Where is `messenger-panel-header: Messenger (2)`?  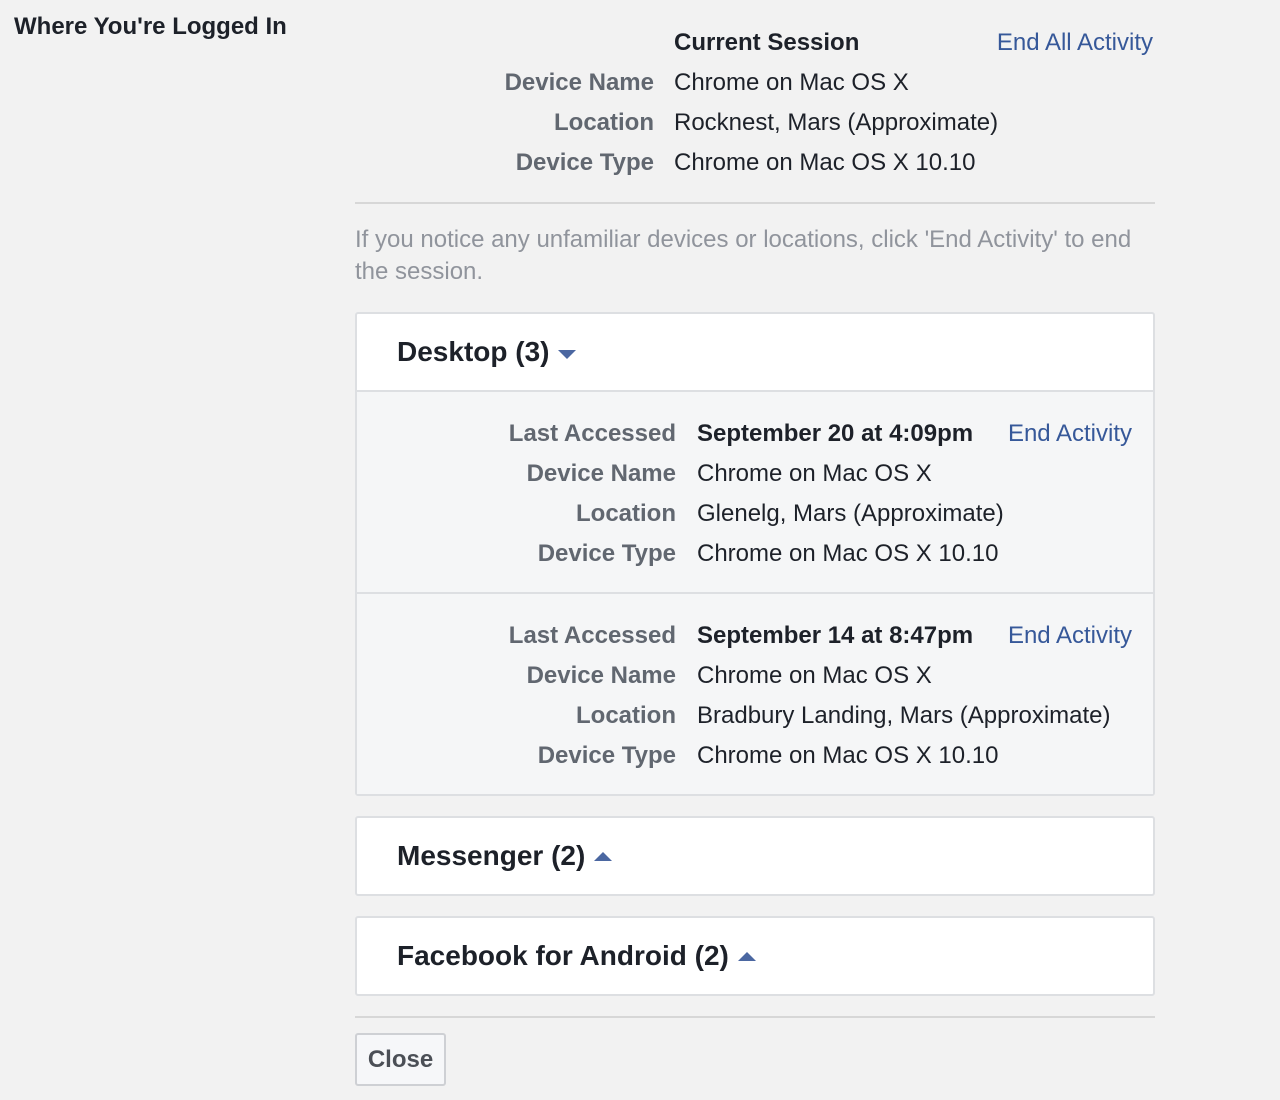 messenger-panel-header: Messenger (2) is located at coordinates (755, 856).